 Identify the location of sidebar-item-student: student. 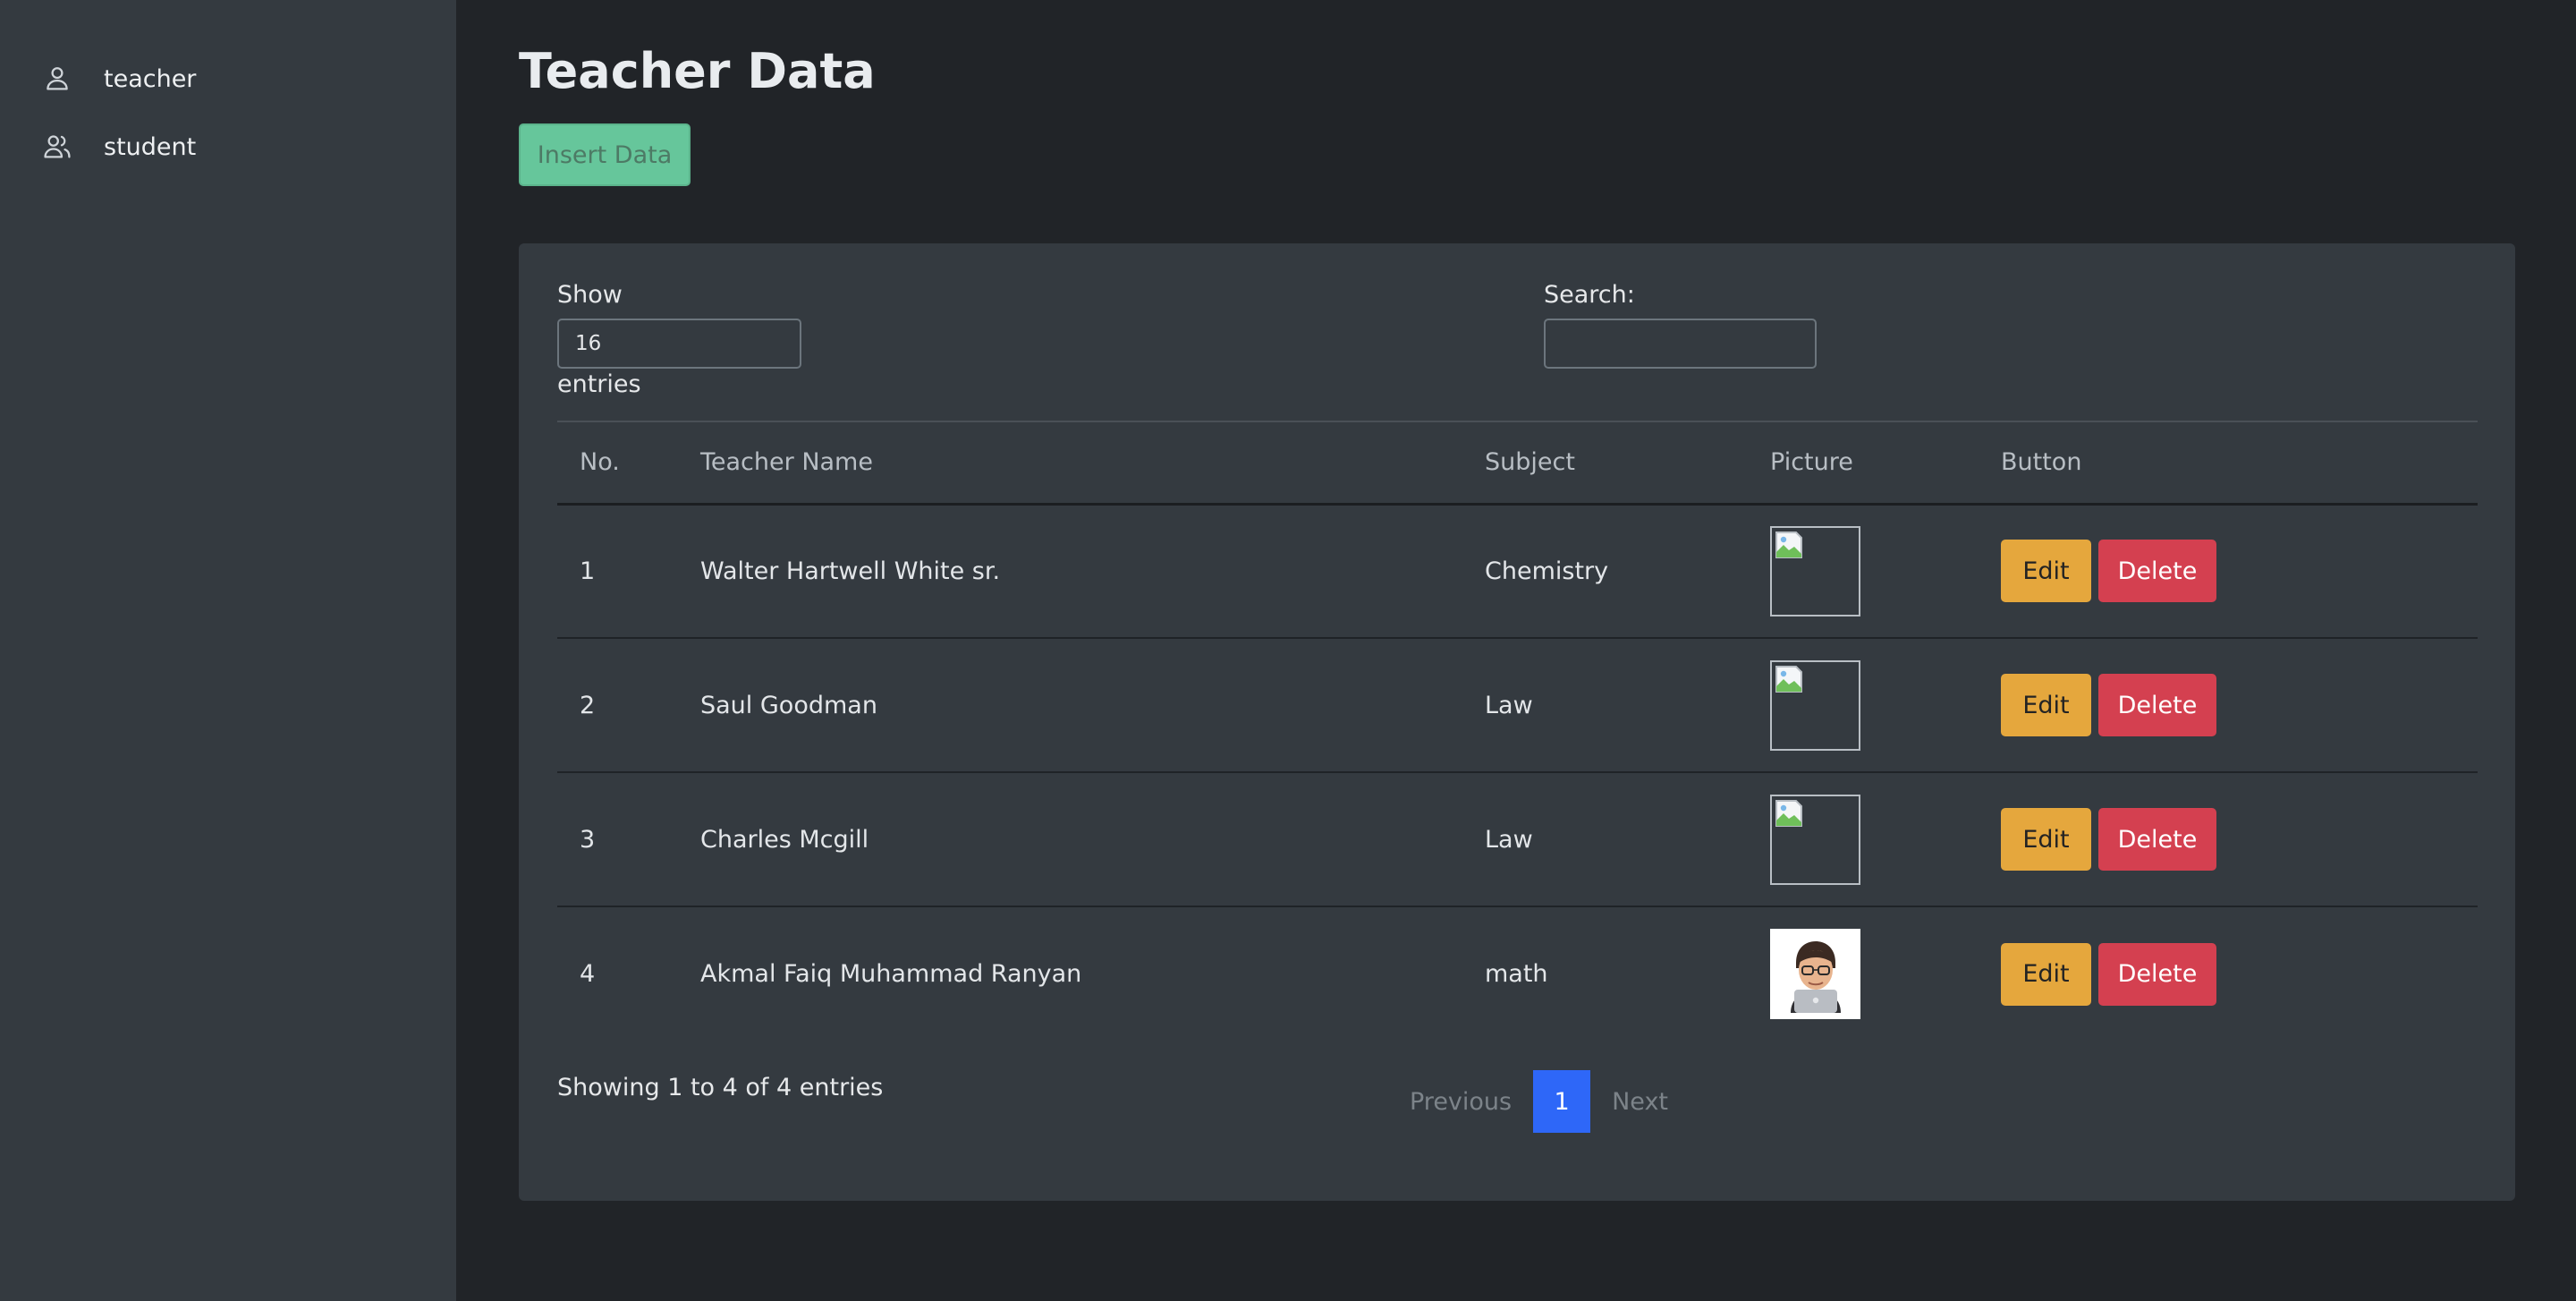
(228, 147).